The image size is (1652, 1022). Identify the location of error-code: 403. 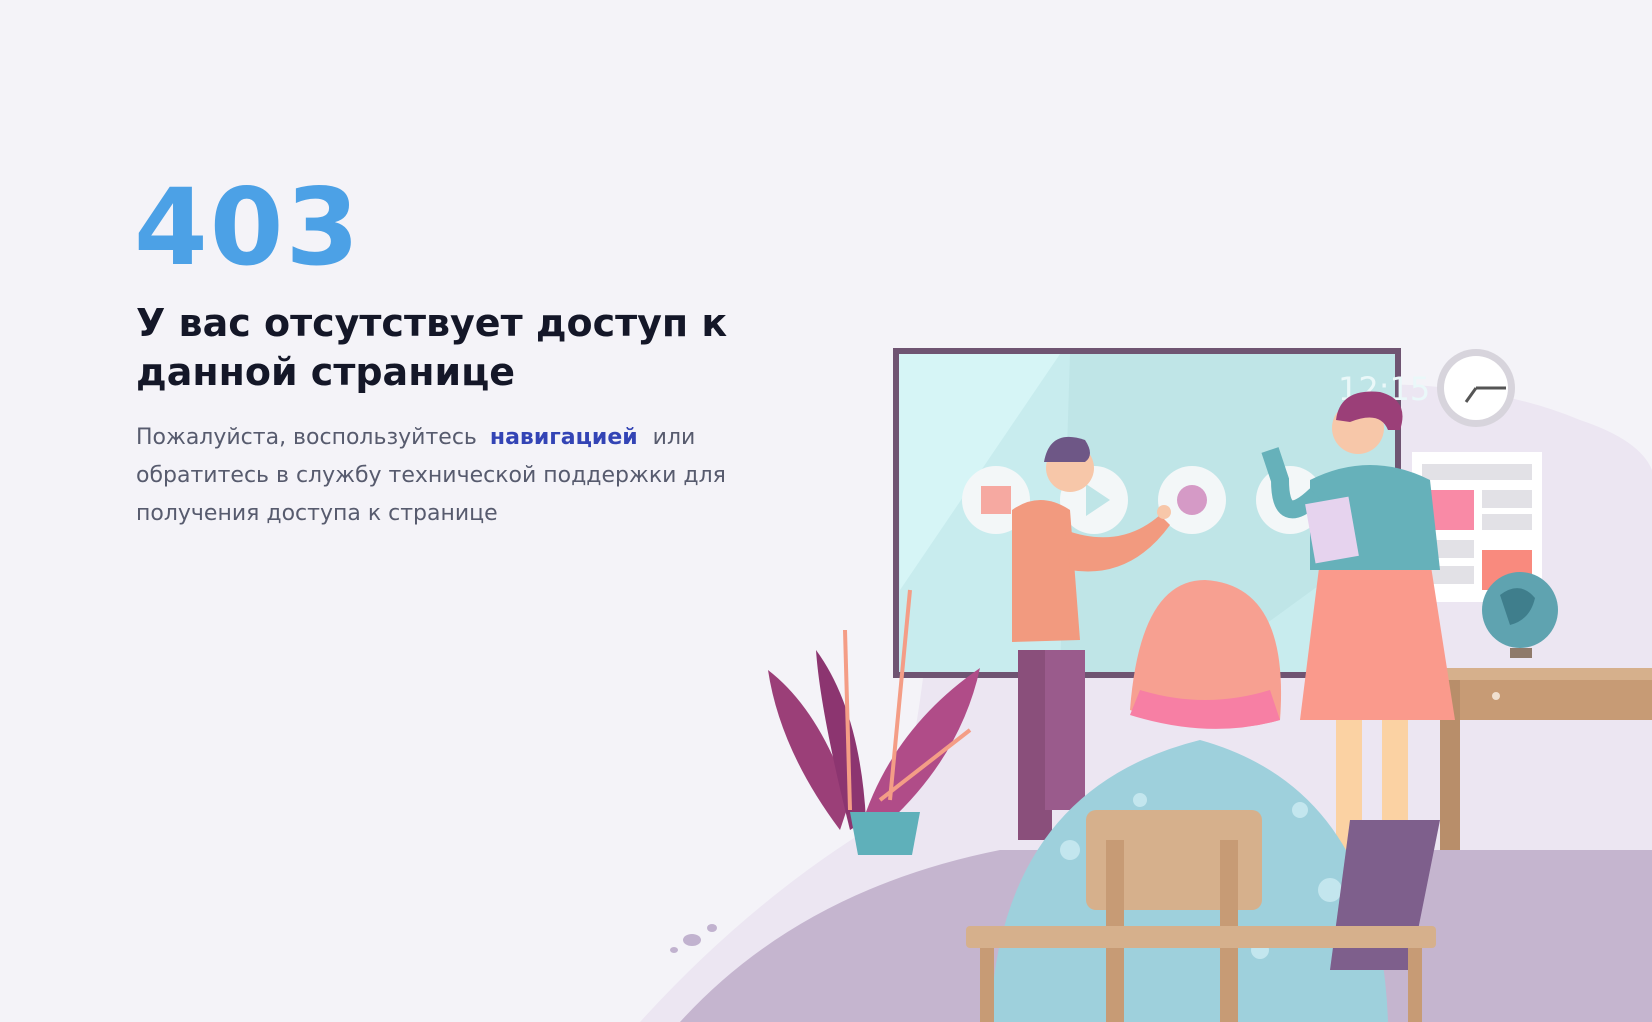
(248, 227).